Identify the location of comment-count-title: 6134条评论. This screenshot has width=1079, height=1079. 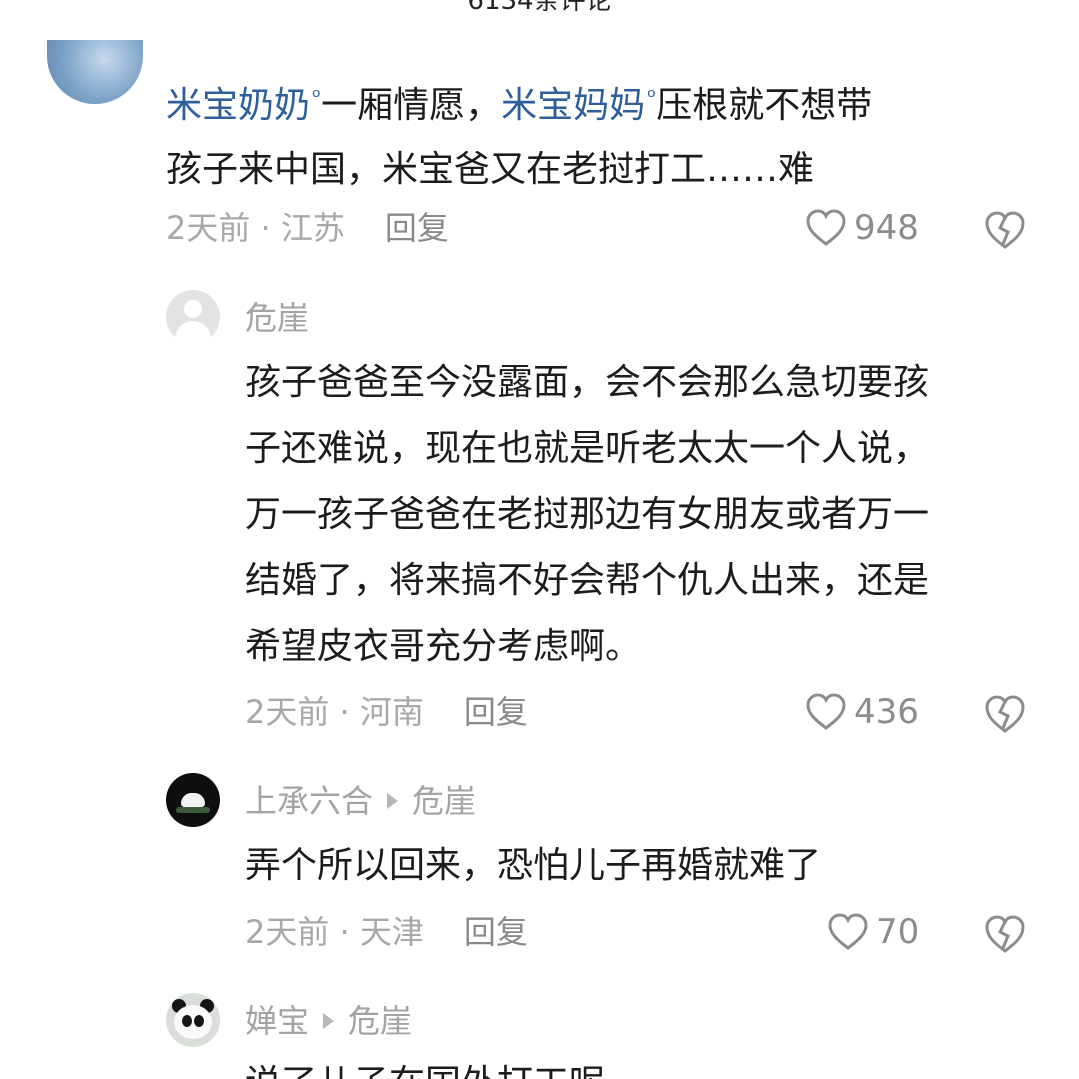
(539, 8).